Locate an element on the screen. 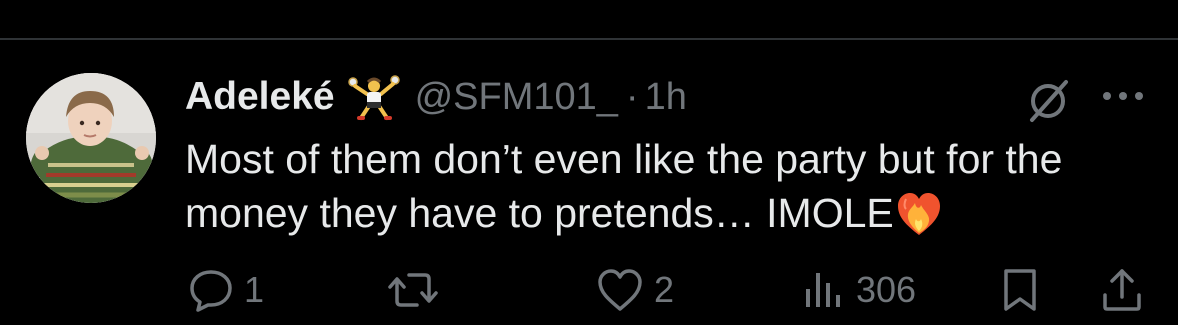 The height and width of the screenshot is (325, 1178). bookmark-button is located at coordinates (1020, 290).